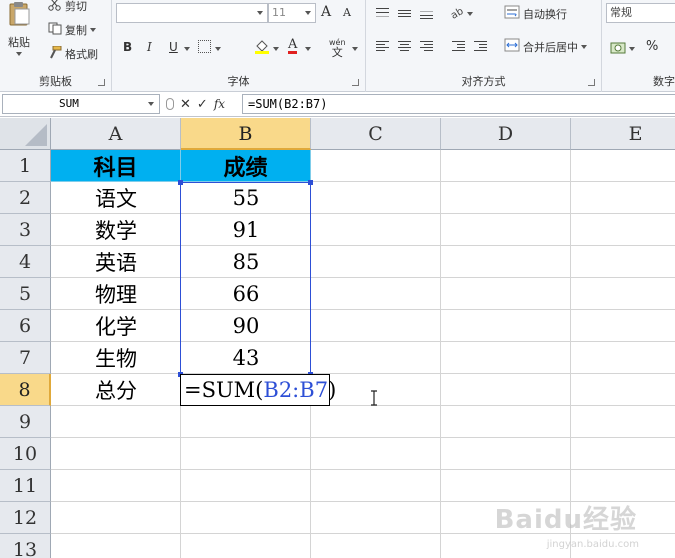  What do you see at coordinates (262, 48) in the screenshot?
I see `fill-color-icon` at bounding box center [262, 48].